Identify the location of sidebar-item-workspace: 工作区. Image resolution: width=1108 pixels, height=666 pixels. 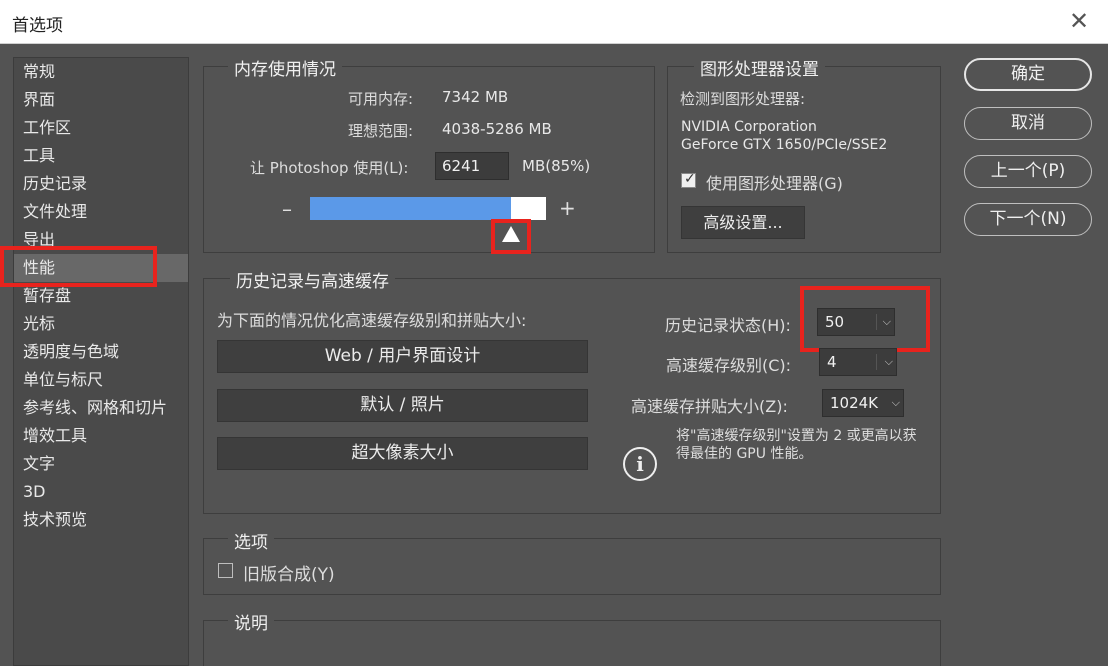
(101, 128).